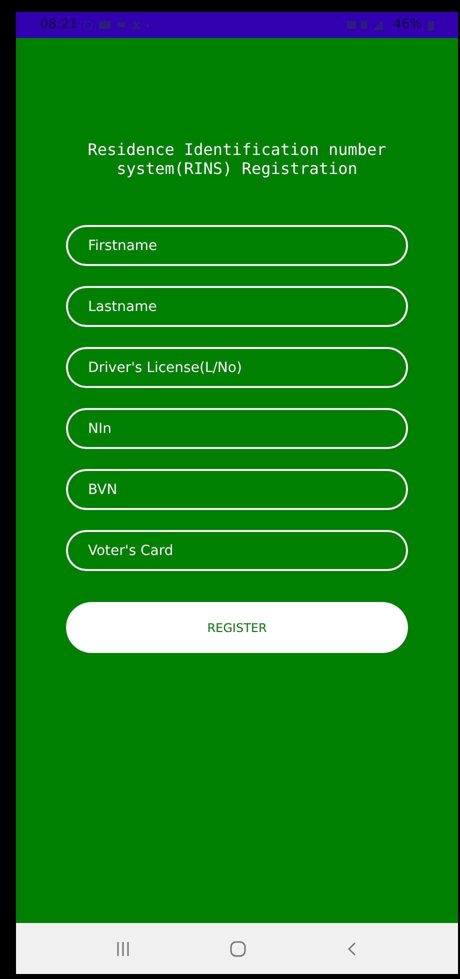 The height and width of the screenshot is (979, 460). What do you see at coordinates (352, 948) in the screenshot?
I see `back-icon` at bounding box center [352, 948].